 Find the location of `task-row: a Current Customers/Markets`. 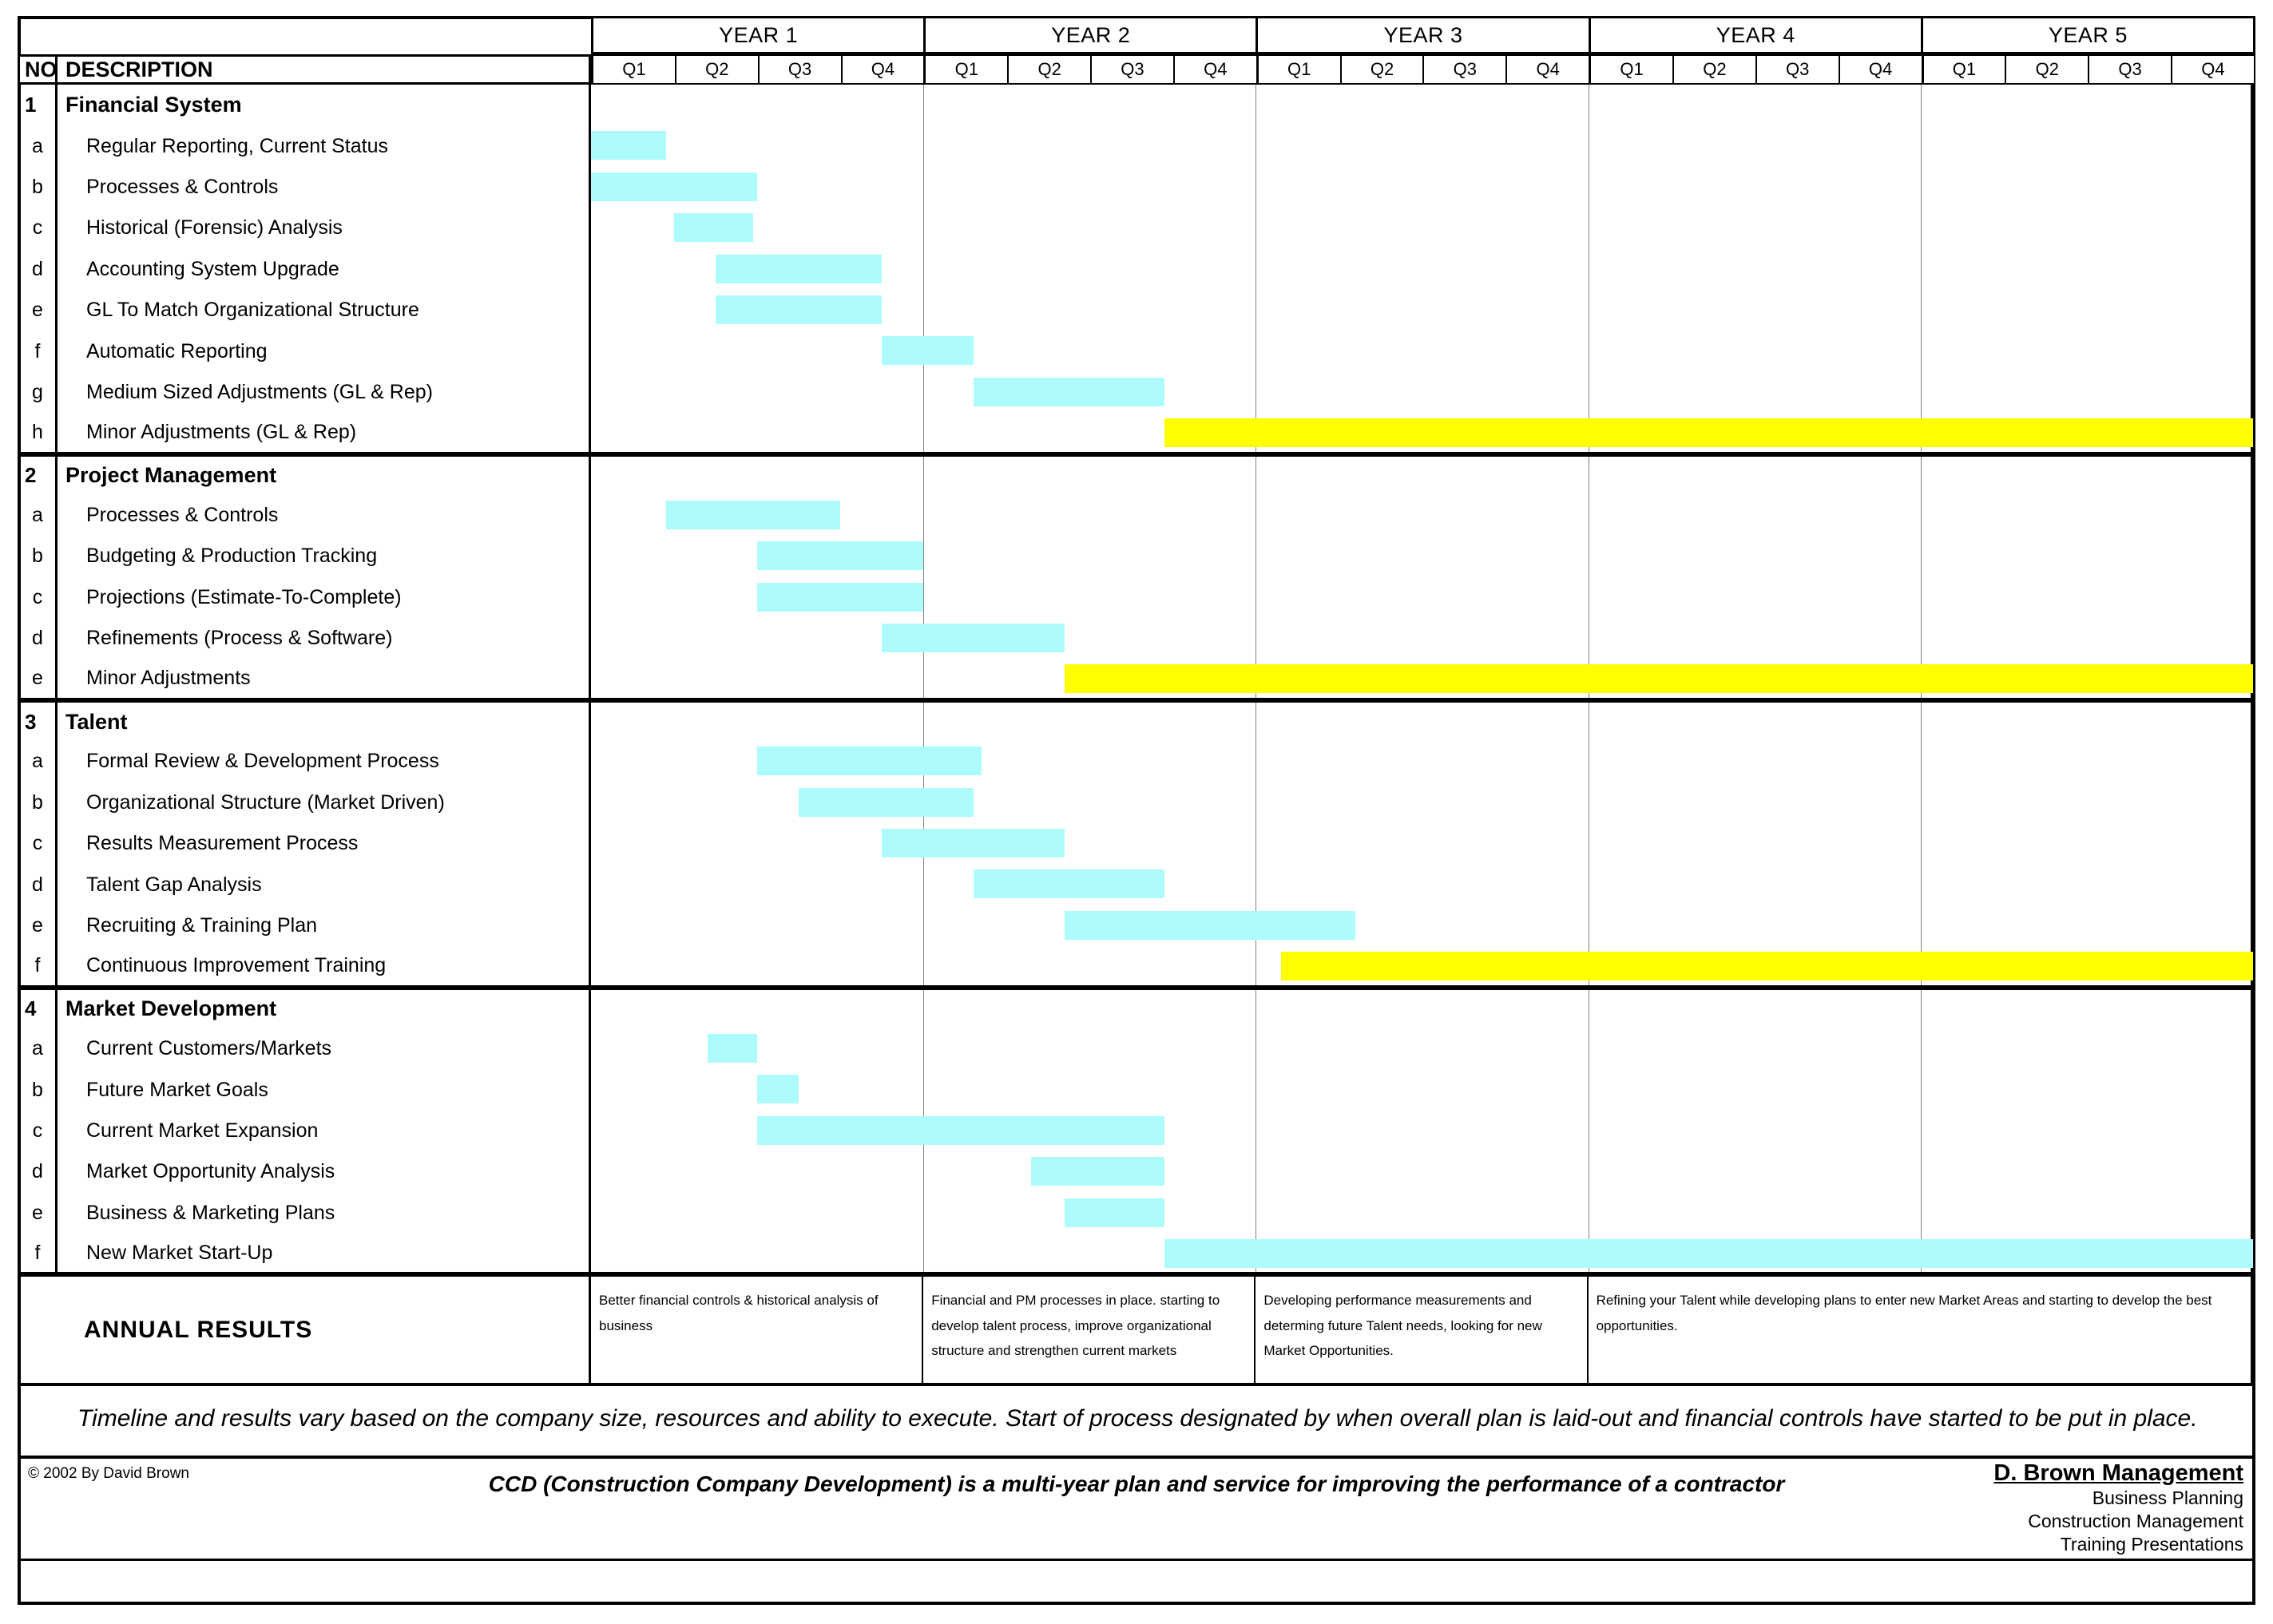

task-row: a Current Customers/Markets is located at coordinates (1136, 1049).